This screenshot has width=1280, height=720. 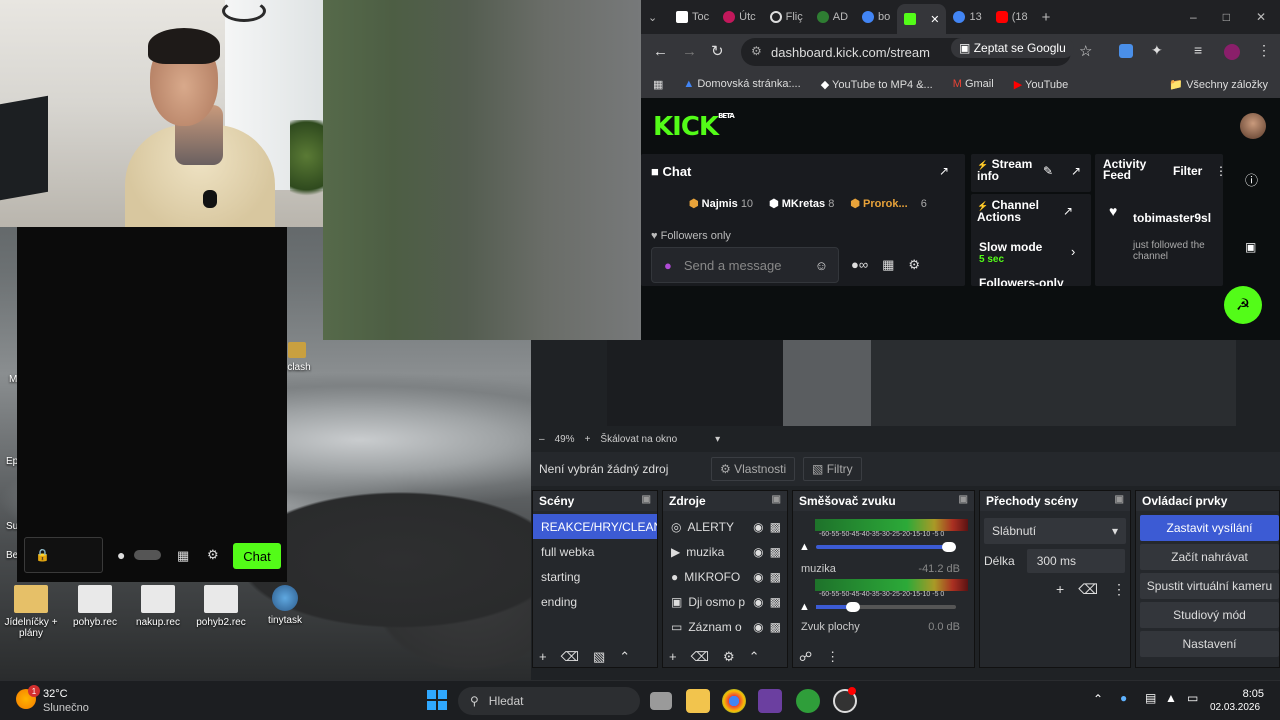 What do you see at coordinates (739, 17) in the screenshot?
I see `tab: Útc` at bounding box center [739, 17].